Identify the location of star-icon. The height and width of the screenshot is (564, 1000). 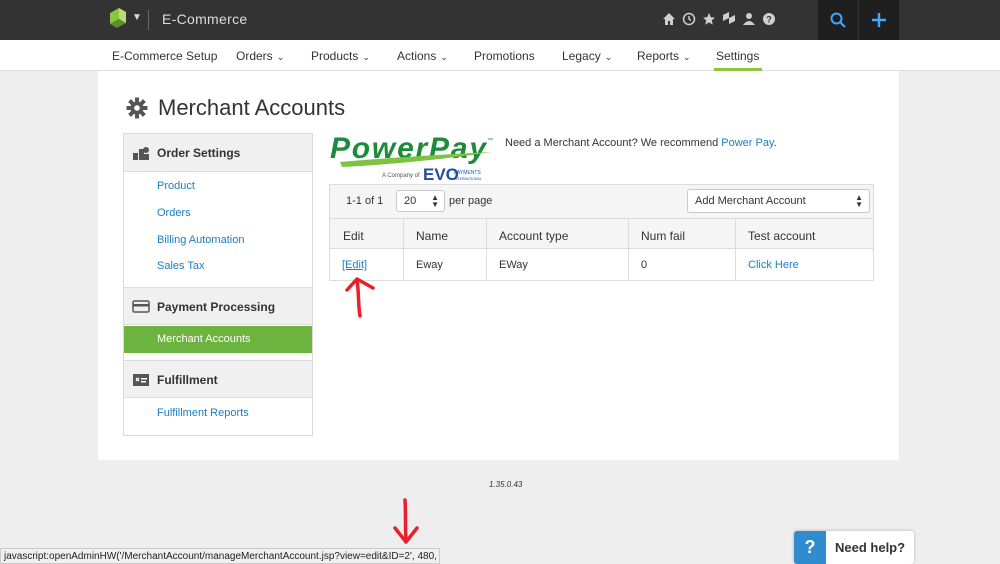
(709, 19).